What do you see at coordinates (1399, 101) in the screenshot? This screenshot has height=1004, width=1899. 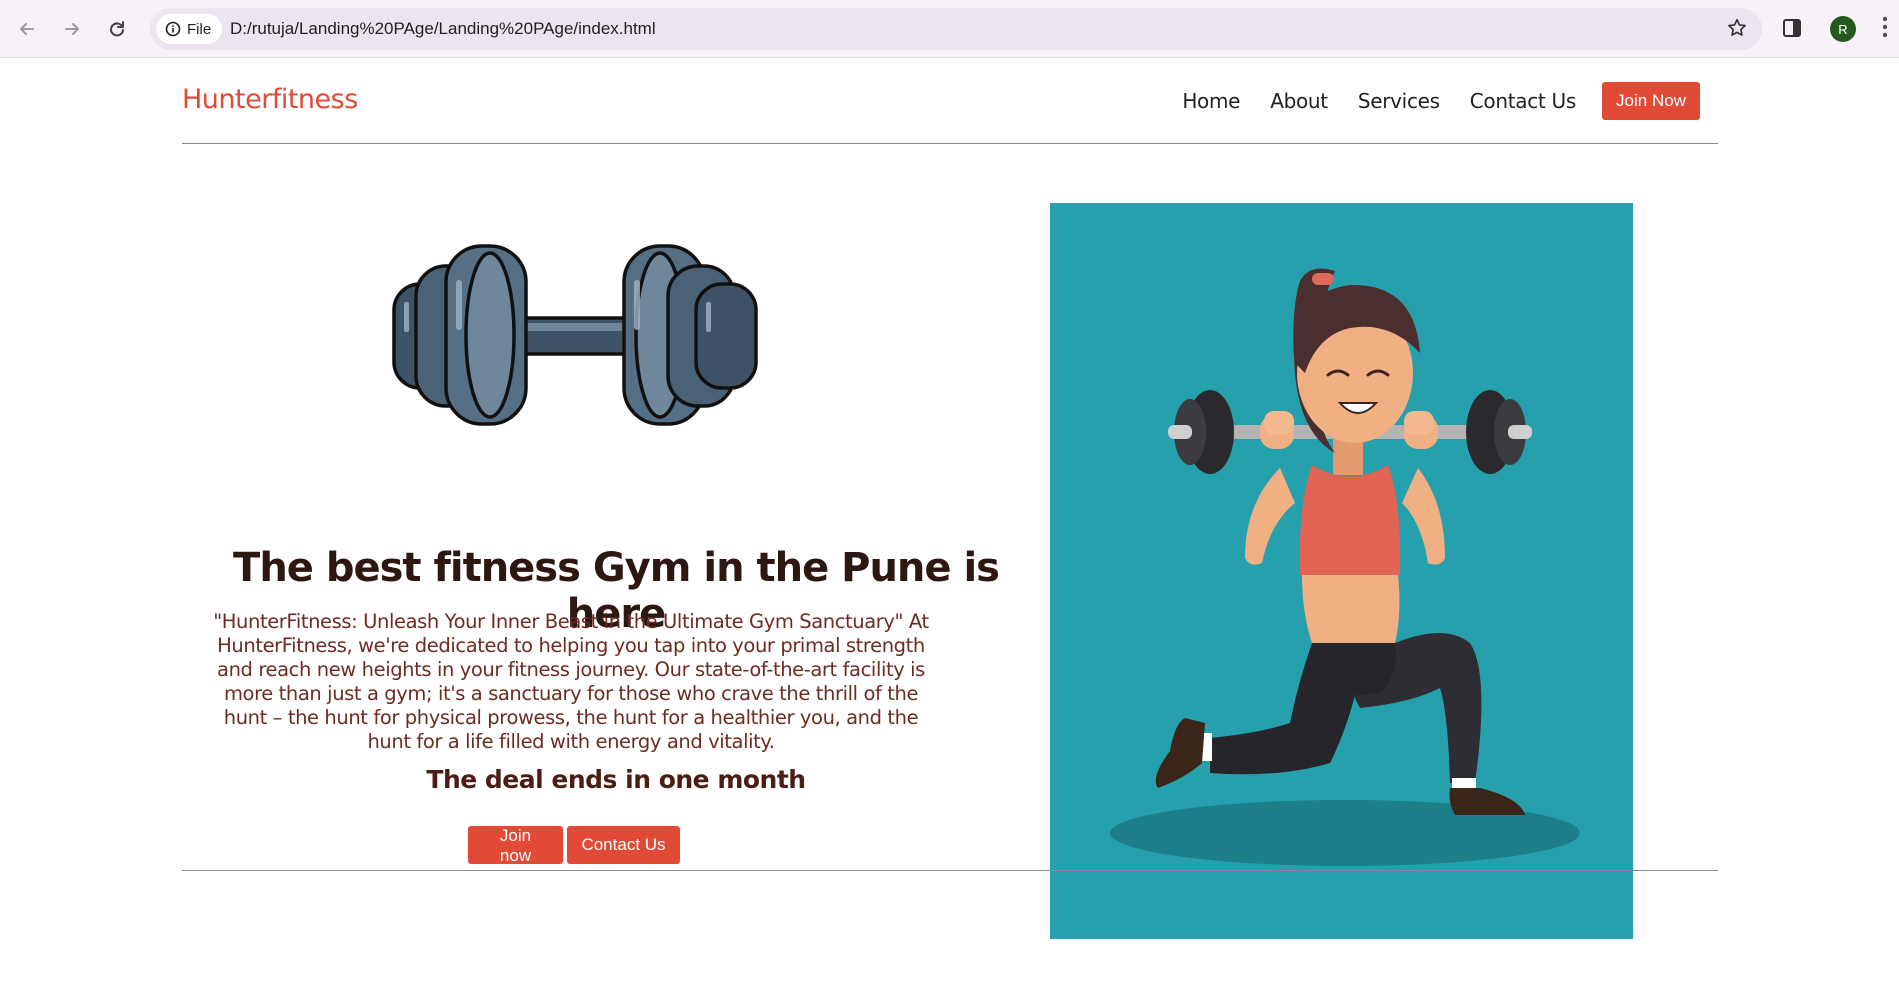 I see `nav-link-services: Services` at bounding box center [1399, 101].